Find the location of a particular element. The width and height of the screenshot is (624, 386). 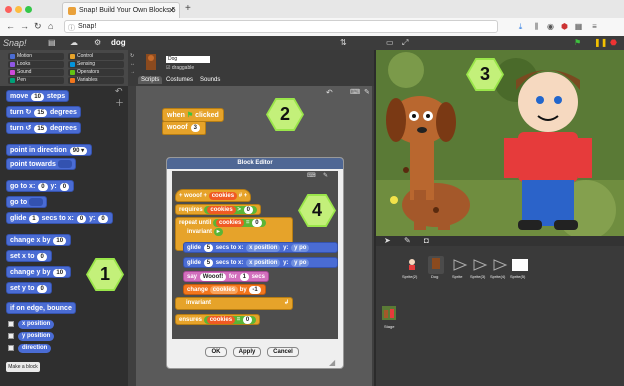

goto-xy-block: go to x: 0 y: 0 is located at coordinates (40, 186).